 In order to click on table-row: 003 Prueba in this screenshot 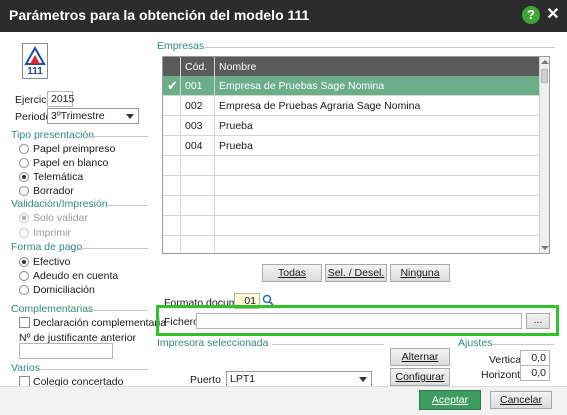, I will do `click(351, 126)`.